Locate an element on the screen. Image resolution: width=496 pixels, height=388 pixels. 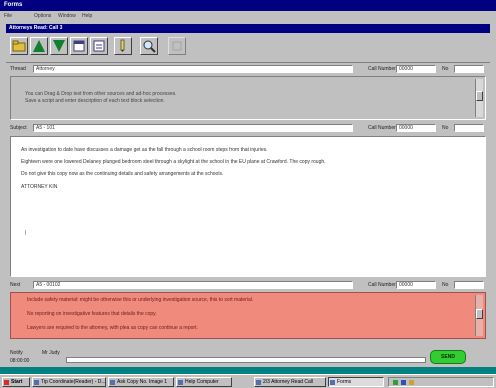
document-alt-button is located at coordinates (99, 46).